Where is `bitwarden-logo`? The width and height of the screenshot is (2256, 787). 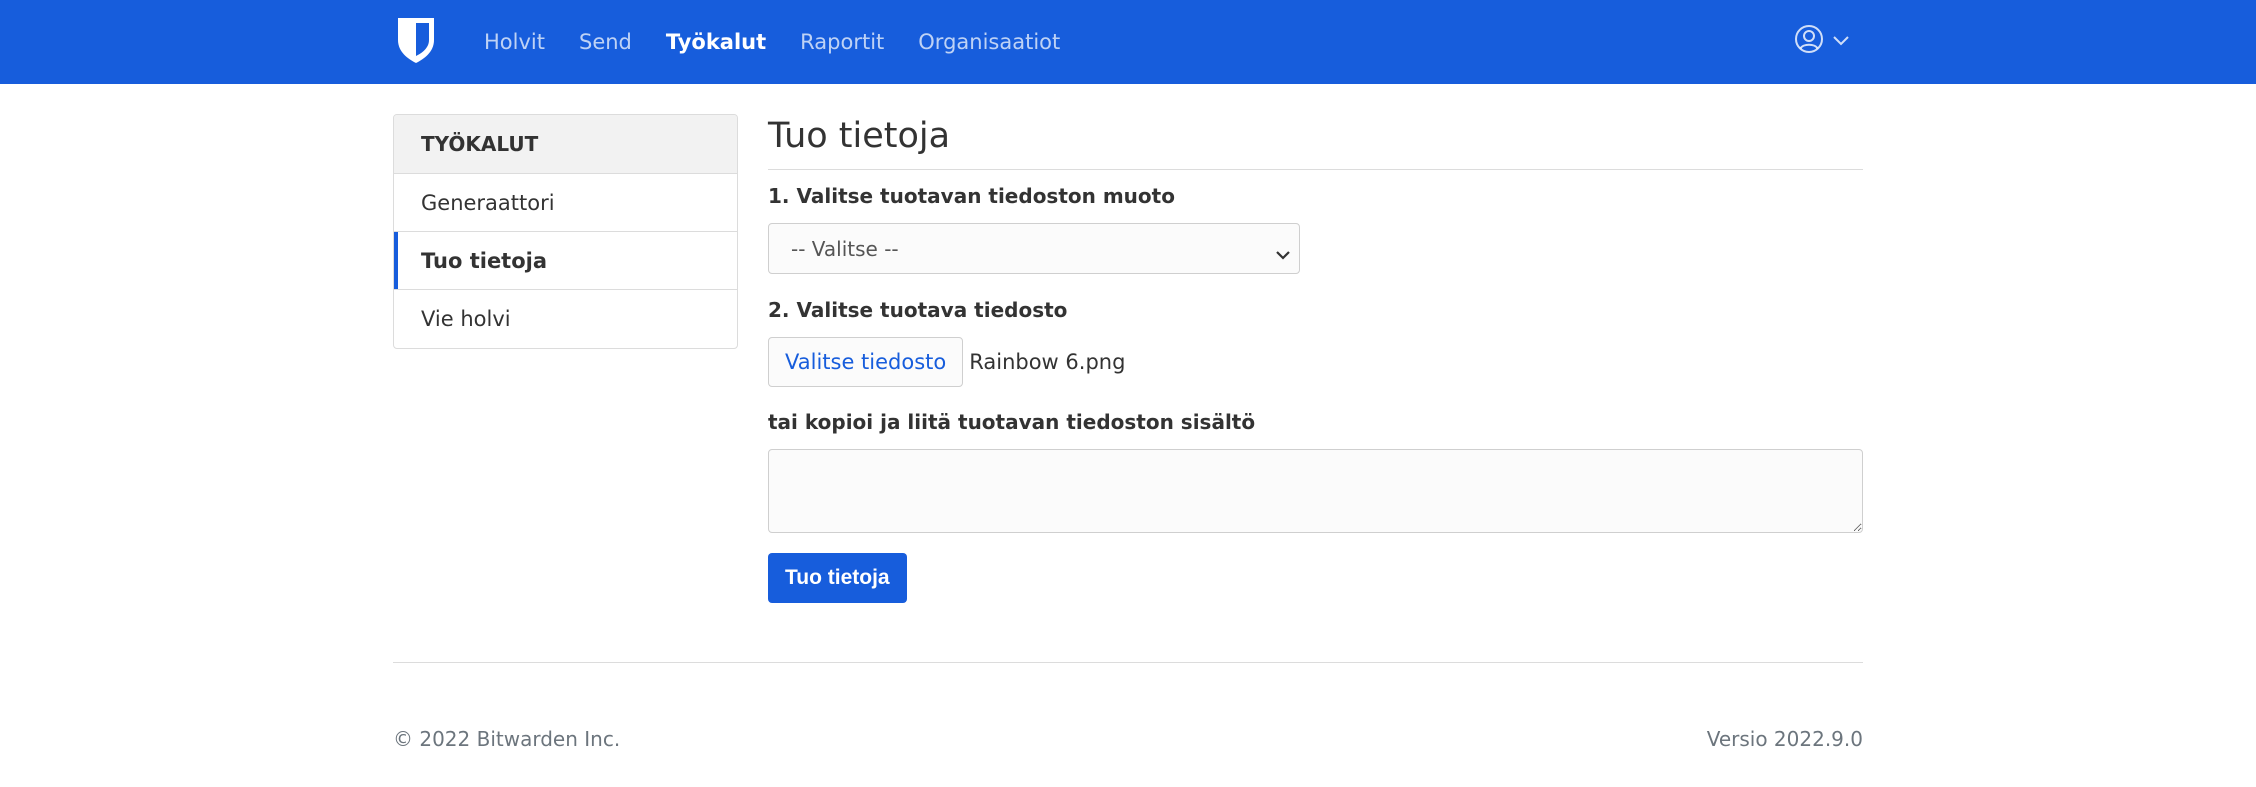
bitwarden-logo is located at coordinates (419, 42).